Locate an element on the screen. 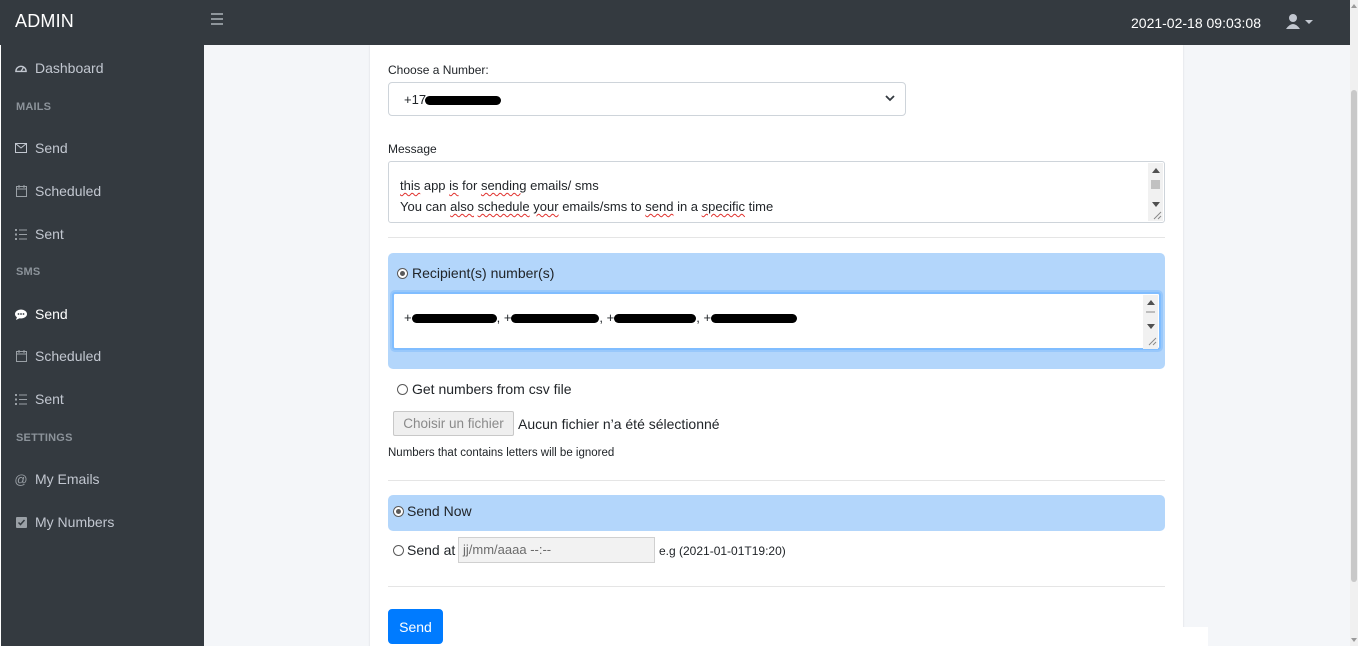 Image resolution: width=1358 pixels, height=646 pixels. sender-number-value: +17 is located at coordinates (415, 99).